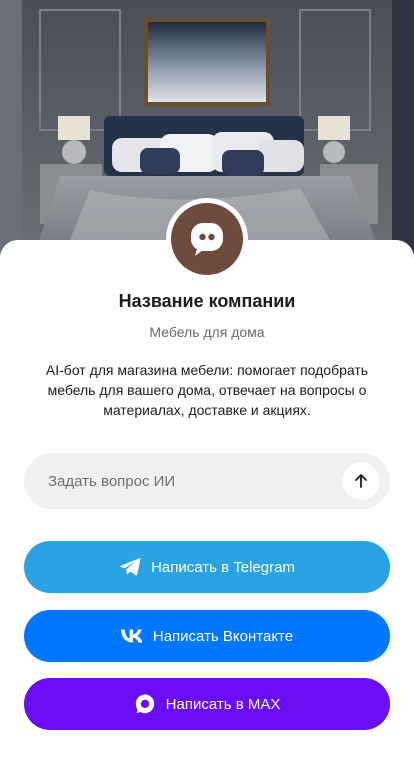 Image resolution: width=414 pixels, height=770 pixels. I want to click on ask-ai-input, so click(195, 481).